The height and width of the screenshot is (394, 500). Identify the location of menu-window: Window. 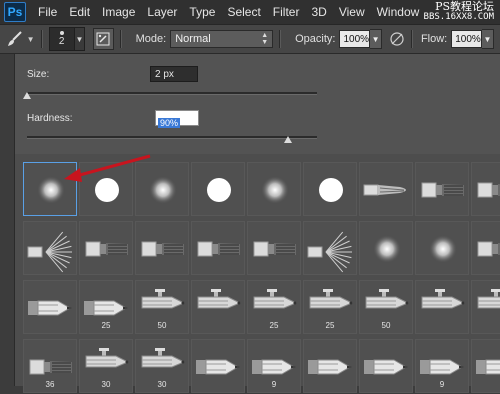
(398, 12).